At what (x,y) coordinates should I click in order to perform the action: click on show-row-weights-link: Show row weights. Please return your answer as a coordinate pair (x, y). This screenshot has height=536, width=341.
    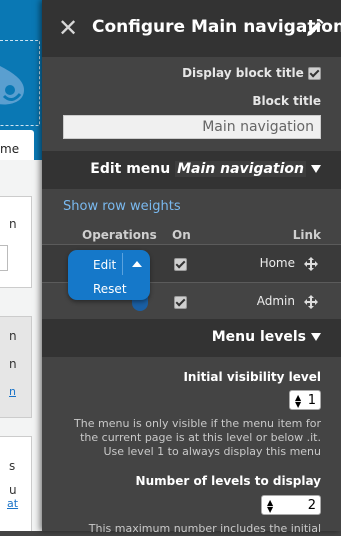
    Looking at the image, I should click on (122, 206).